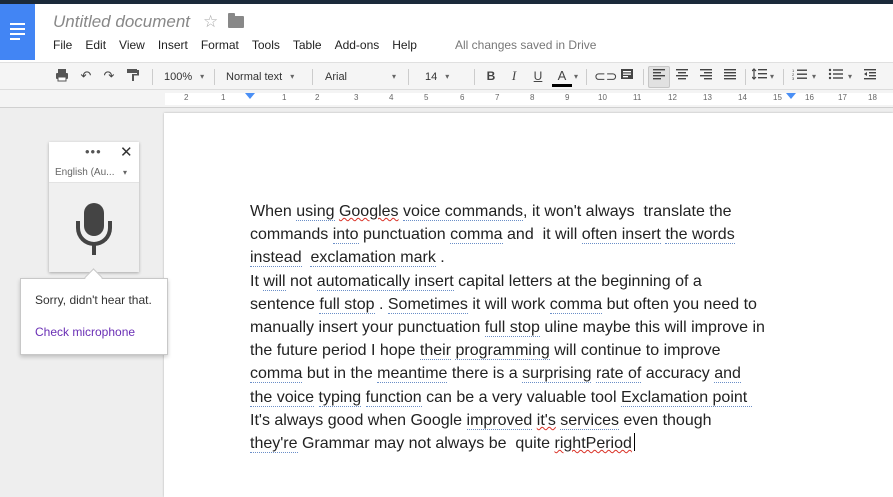 Image resolution: width=893 pixels, height=497 pixels. I want to click on voice-suggestion-word: exclamation mark, so click(373, 258).